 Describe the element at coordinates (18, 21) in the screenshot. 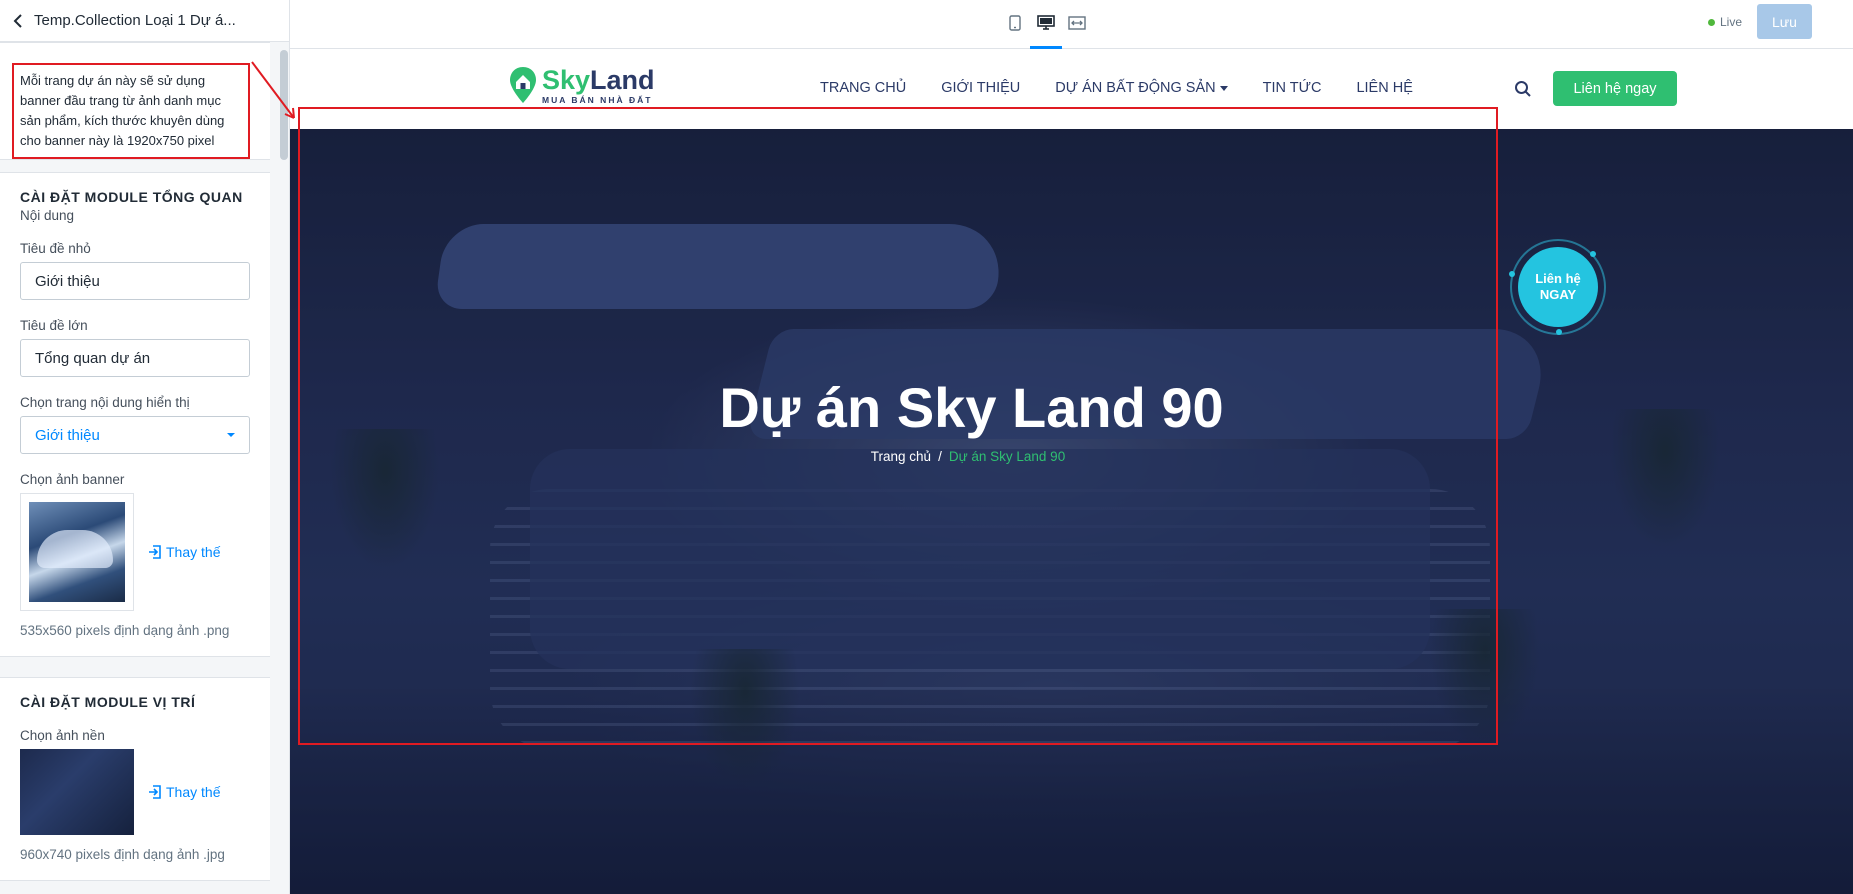

I see `back-icon` at that location.